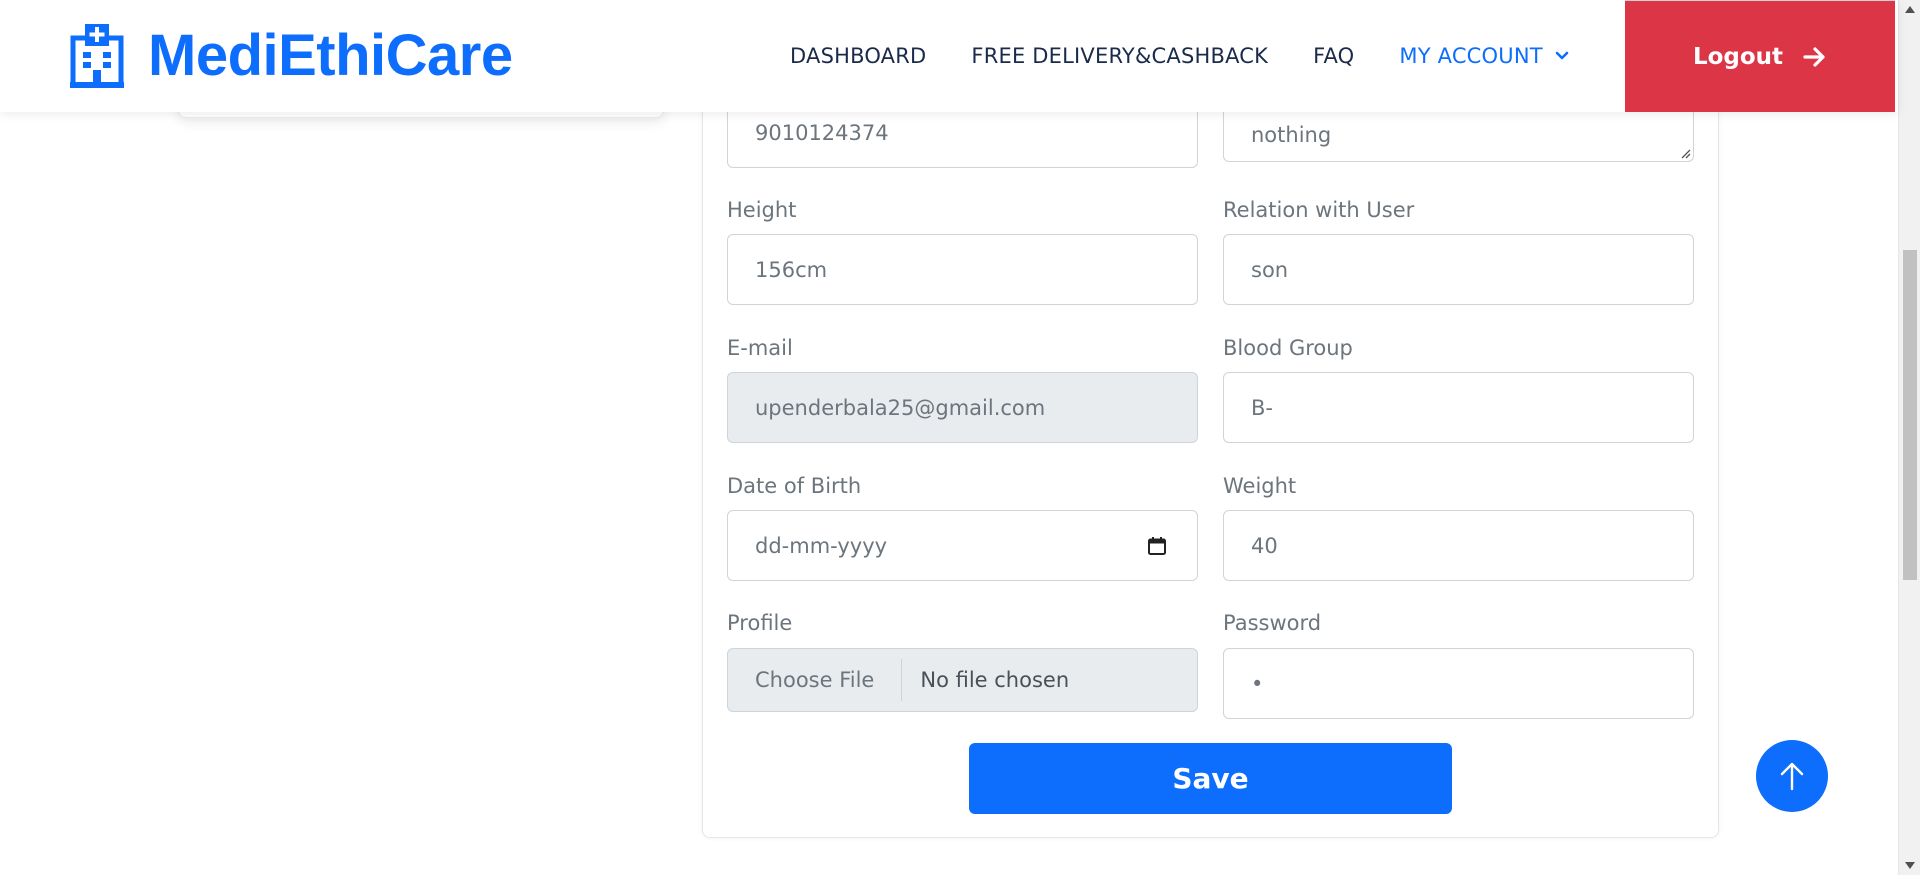 The width and height of the screenshot is (1920, 875). What do you see at coordinates (1157, 546) in the screenshot?
I see `calendar-icon` at bounding box center [1157, 546].